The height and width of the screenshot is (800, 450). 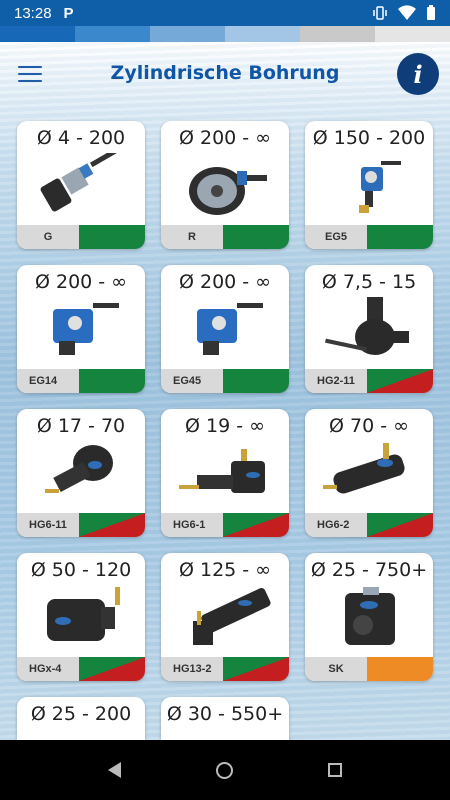 I want to click on status-icons, so click(x=404, y=13).